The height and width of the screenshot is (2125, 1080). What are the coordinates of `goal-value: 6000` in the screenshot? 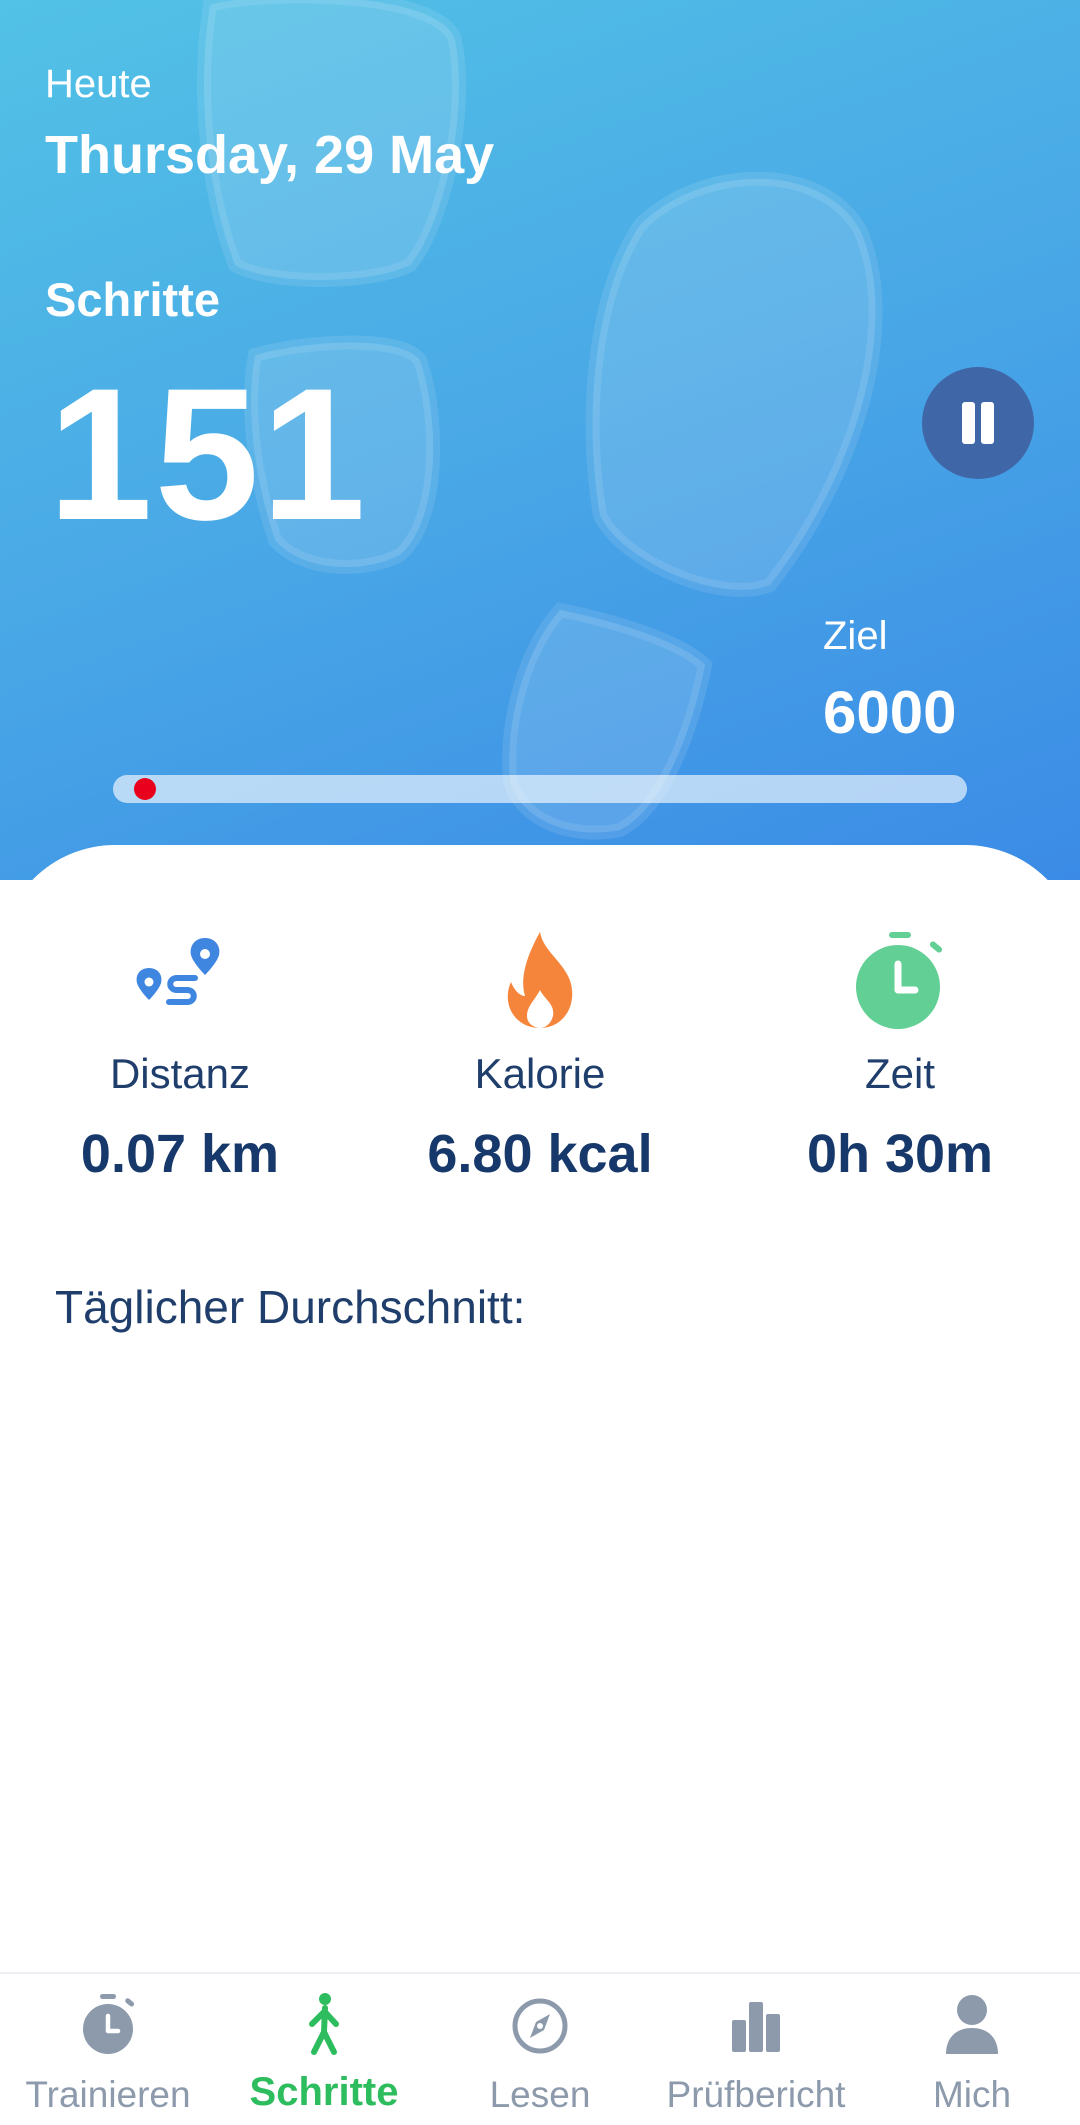 It's located at (890, 712).